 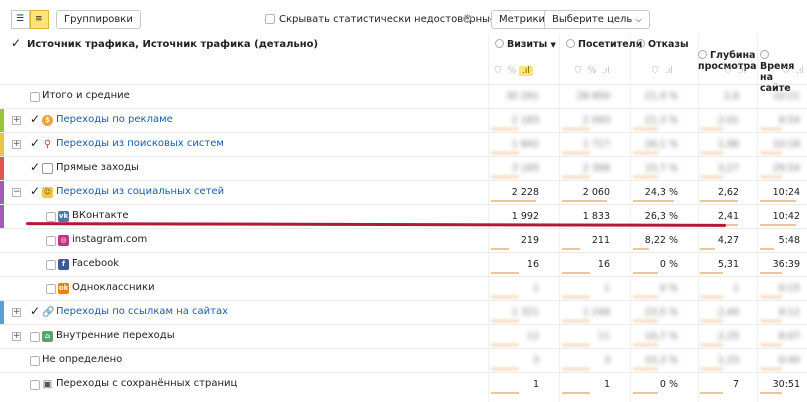 What do you see at coordinates (270, 19) in the screenshot?
I see `hide-stats-checkbox` at bounding box center [270, 19].